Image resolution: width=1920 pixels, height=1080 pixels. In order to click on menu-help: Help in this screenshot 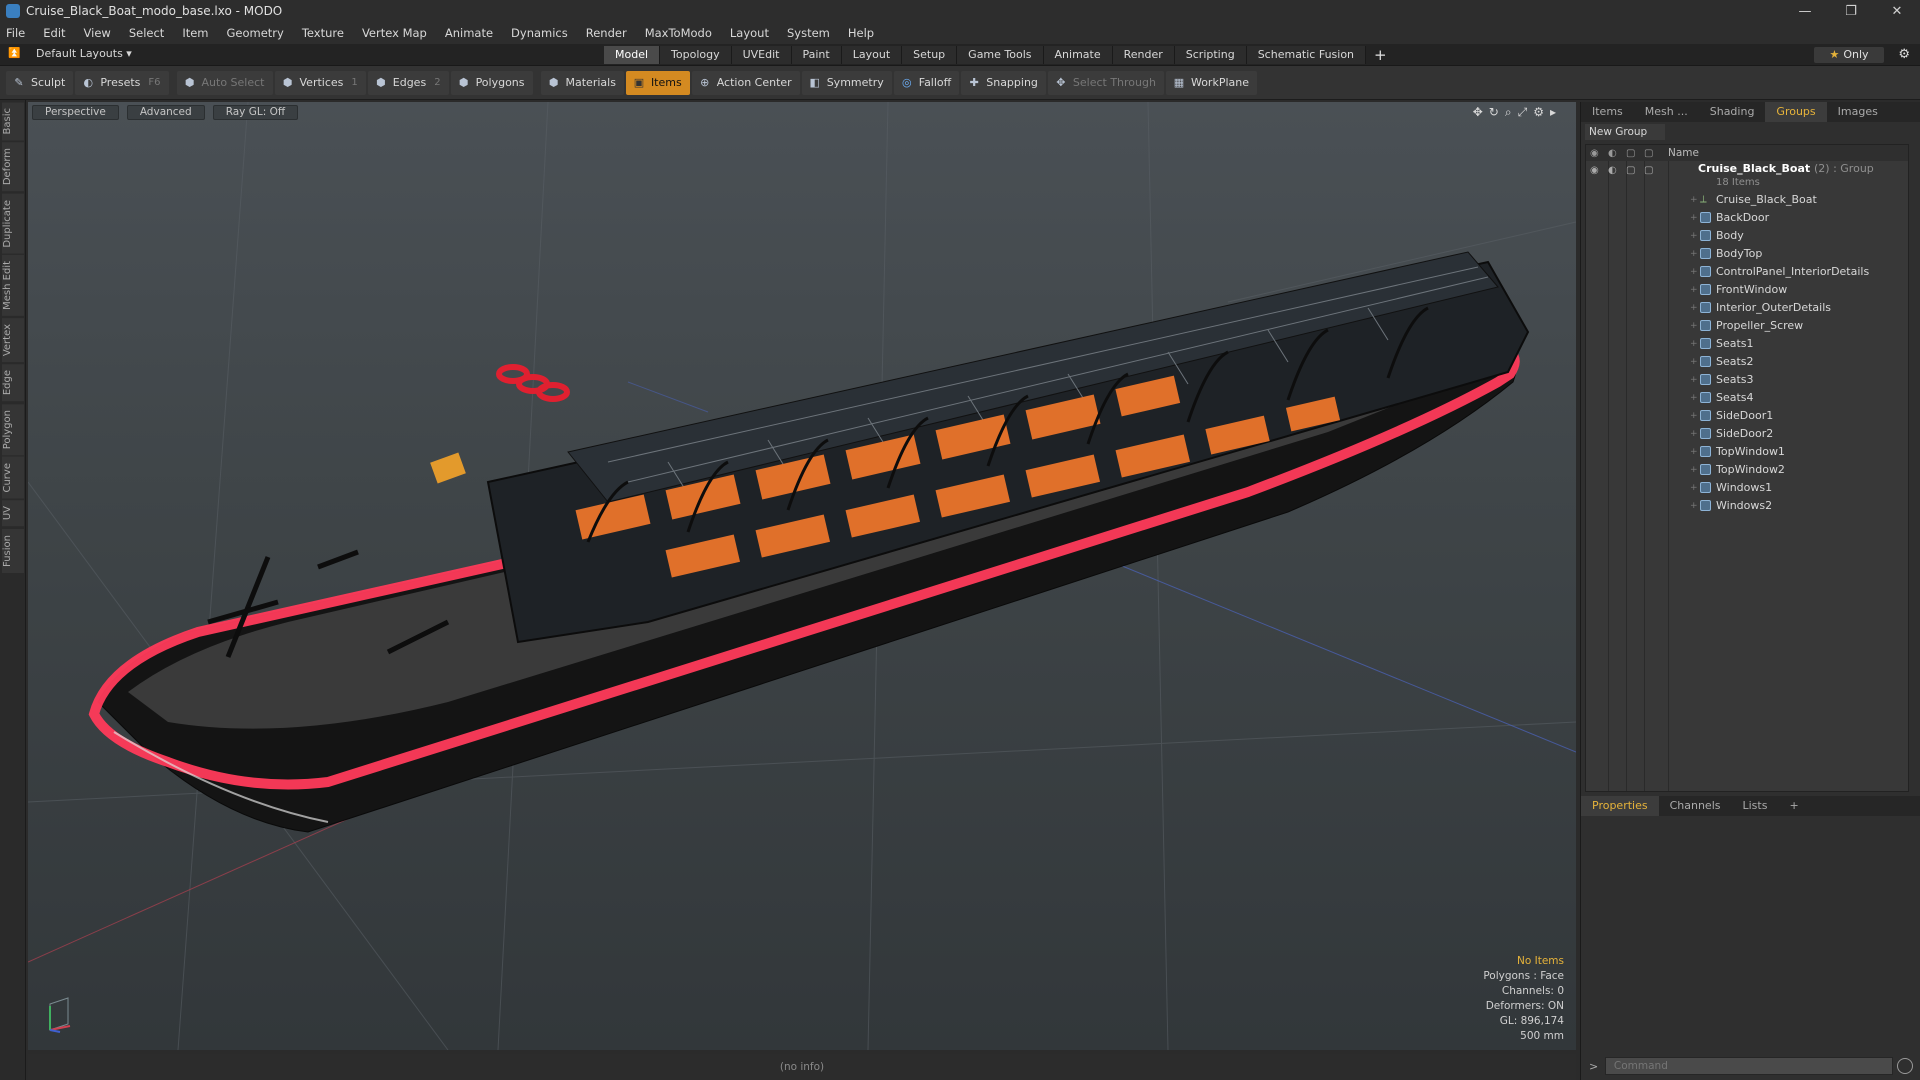, I will do `click(861, 33)`.